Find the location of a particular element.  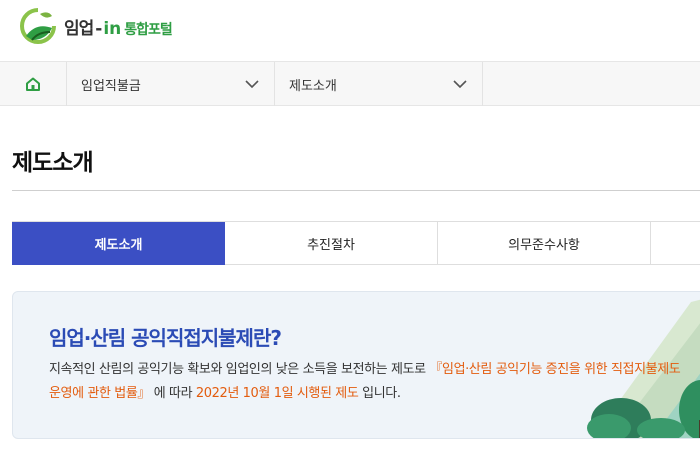

intro-text-after: 입니다. is located at coordinates (379, 393).